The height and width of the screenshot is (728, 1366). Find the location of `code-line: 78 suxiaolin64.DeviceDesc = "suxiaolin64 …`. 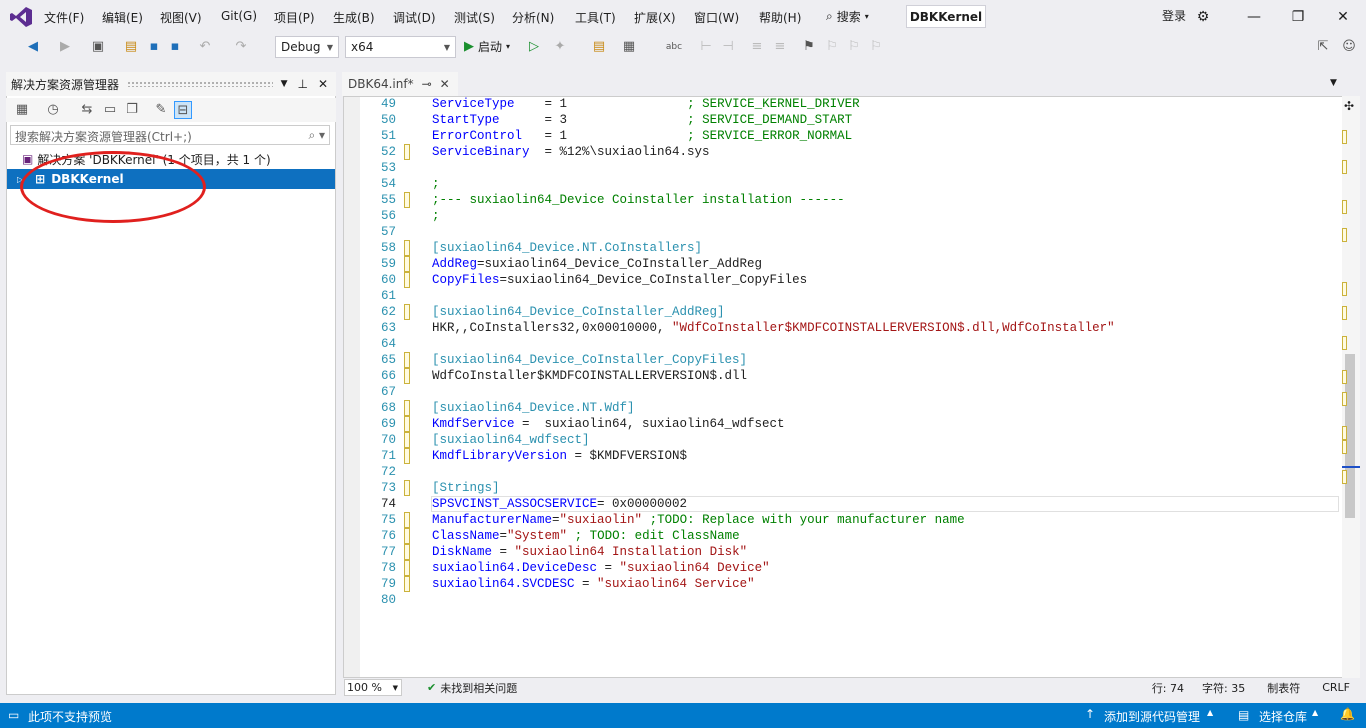

code-line: 78 suxiaolin64.DeviceDesc = "suxiaolin64 … is located at coordinates (565, 568).